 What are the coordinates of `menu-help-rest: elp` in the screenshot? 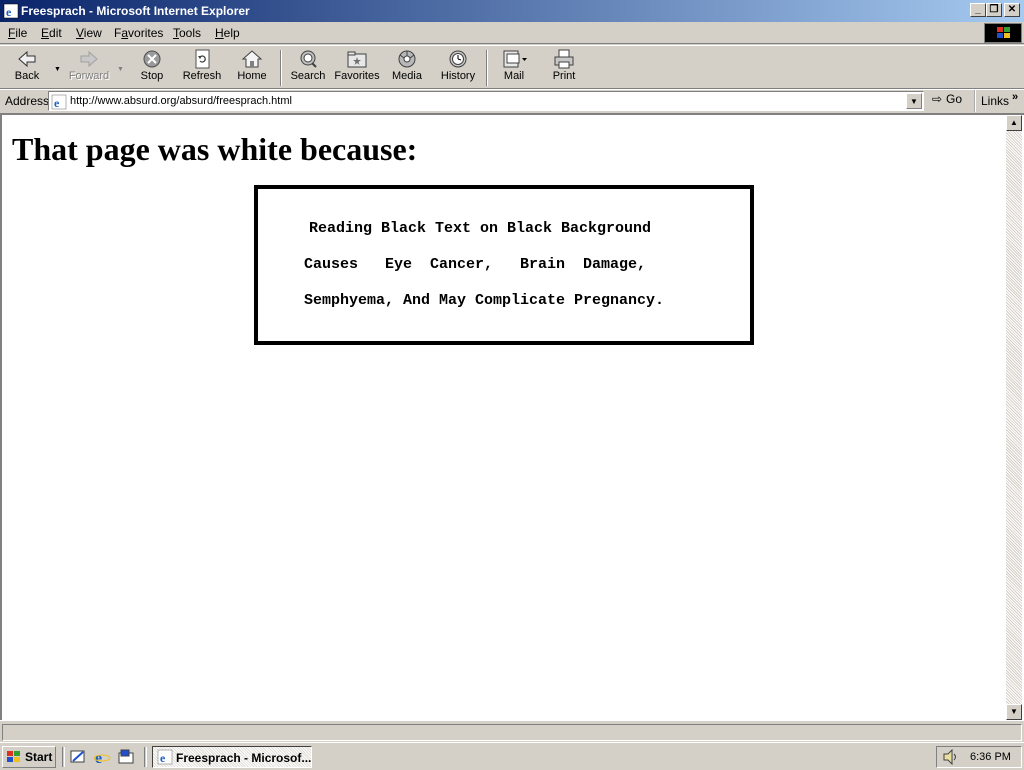 It's located at (231, 33).